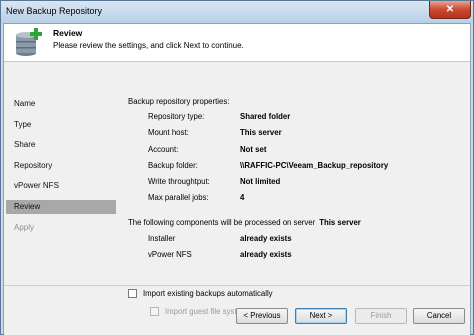 The height and width of the screenshot is (335, 474). Describe the element at coordinates (162, 238) in the screenshot. I see `comp-key-installer: Installer` at that location.